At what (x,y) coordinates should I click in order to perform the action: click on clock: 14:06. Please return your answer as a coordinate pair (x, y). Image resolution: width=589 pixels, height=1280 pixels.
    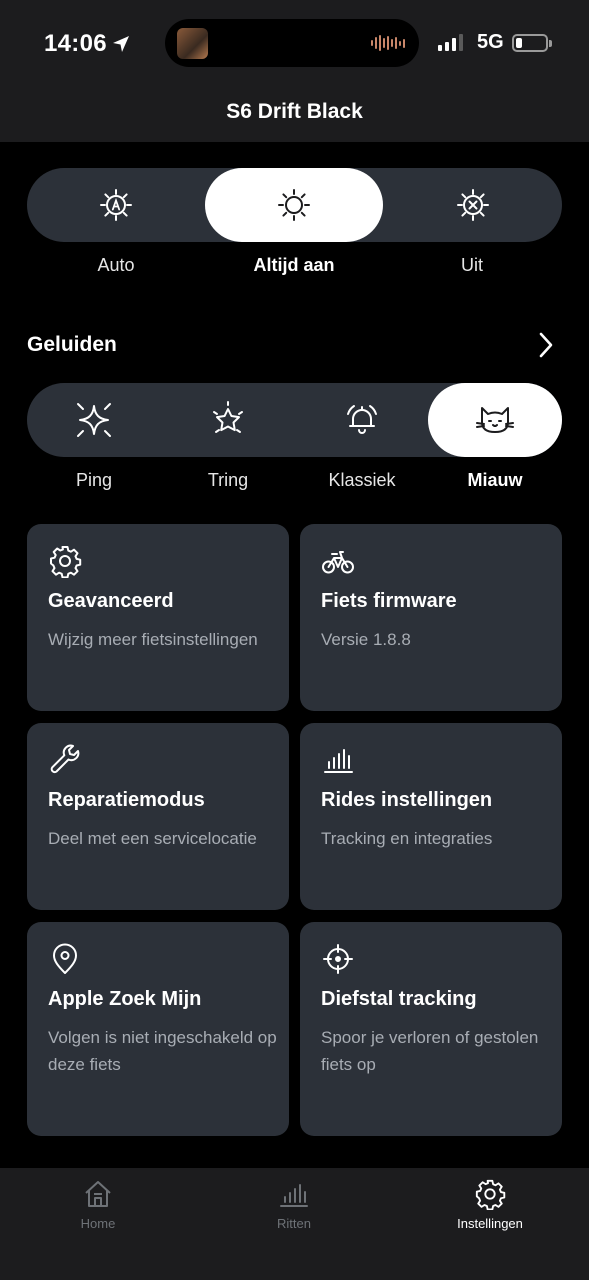
    Looking at the image, I should click on (87, 44).